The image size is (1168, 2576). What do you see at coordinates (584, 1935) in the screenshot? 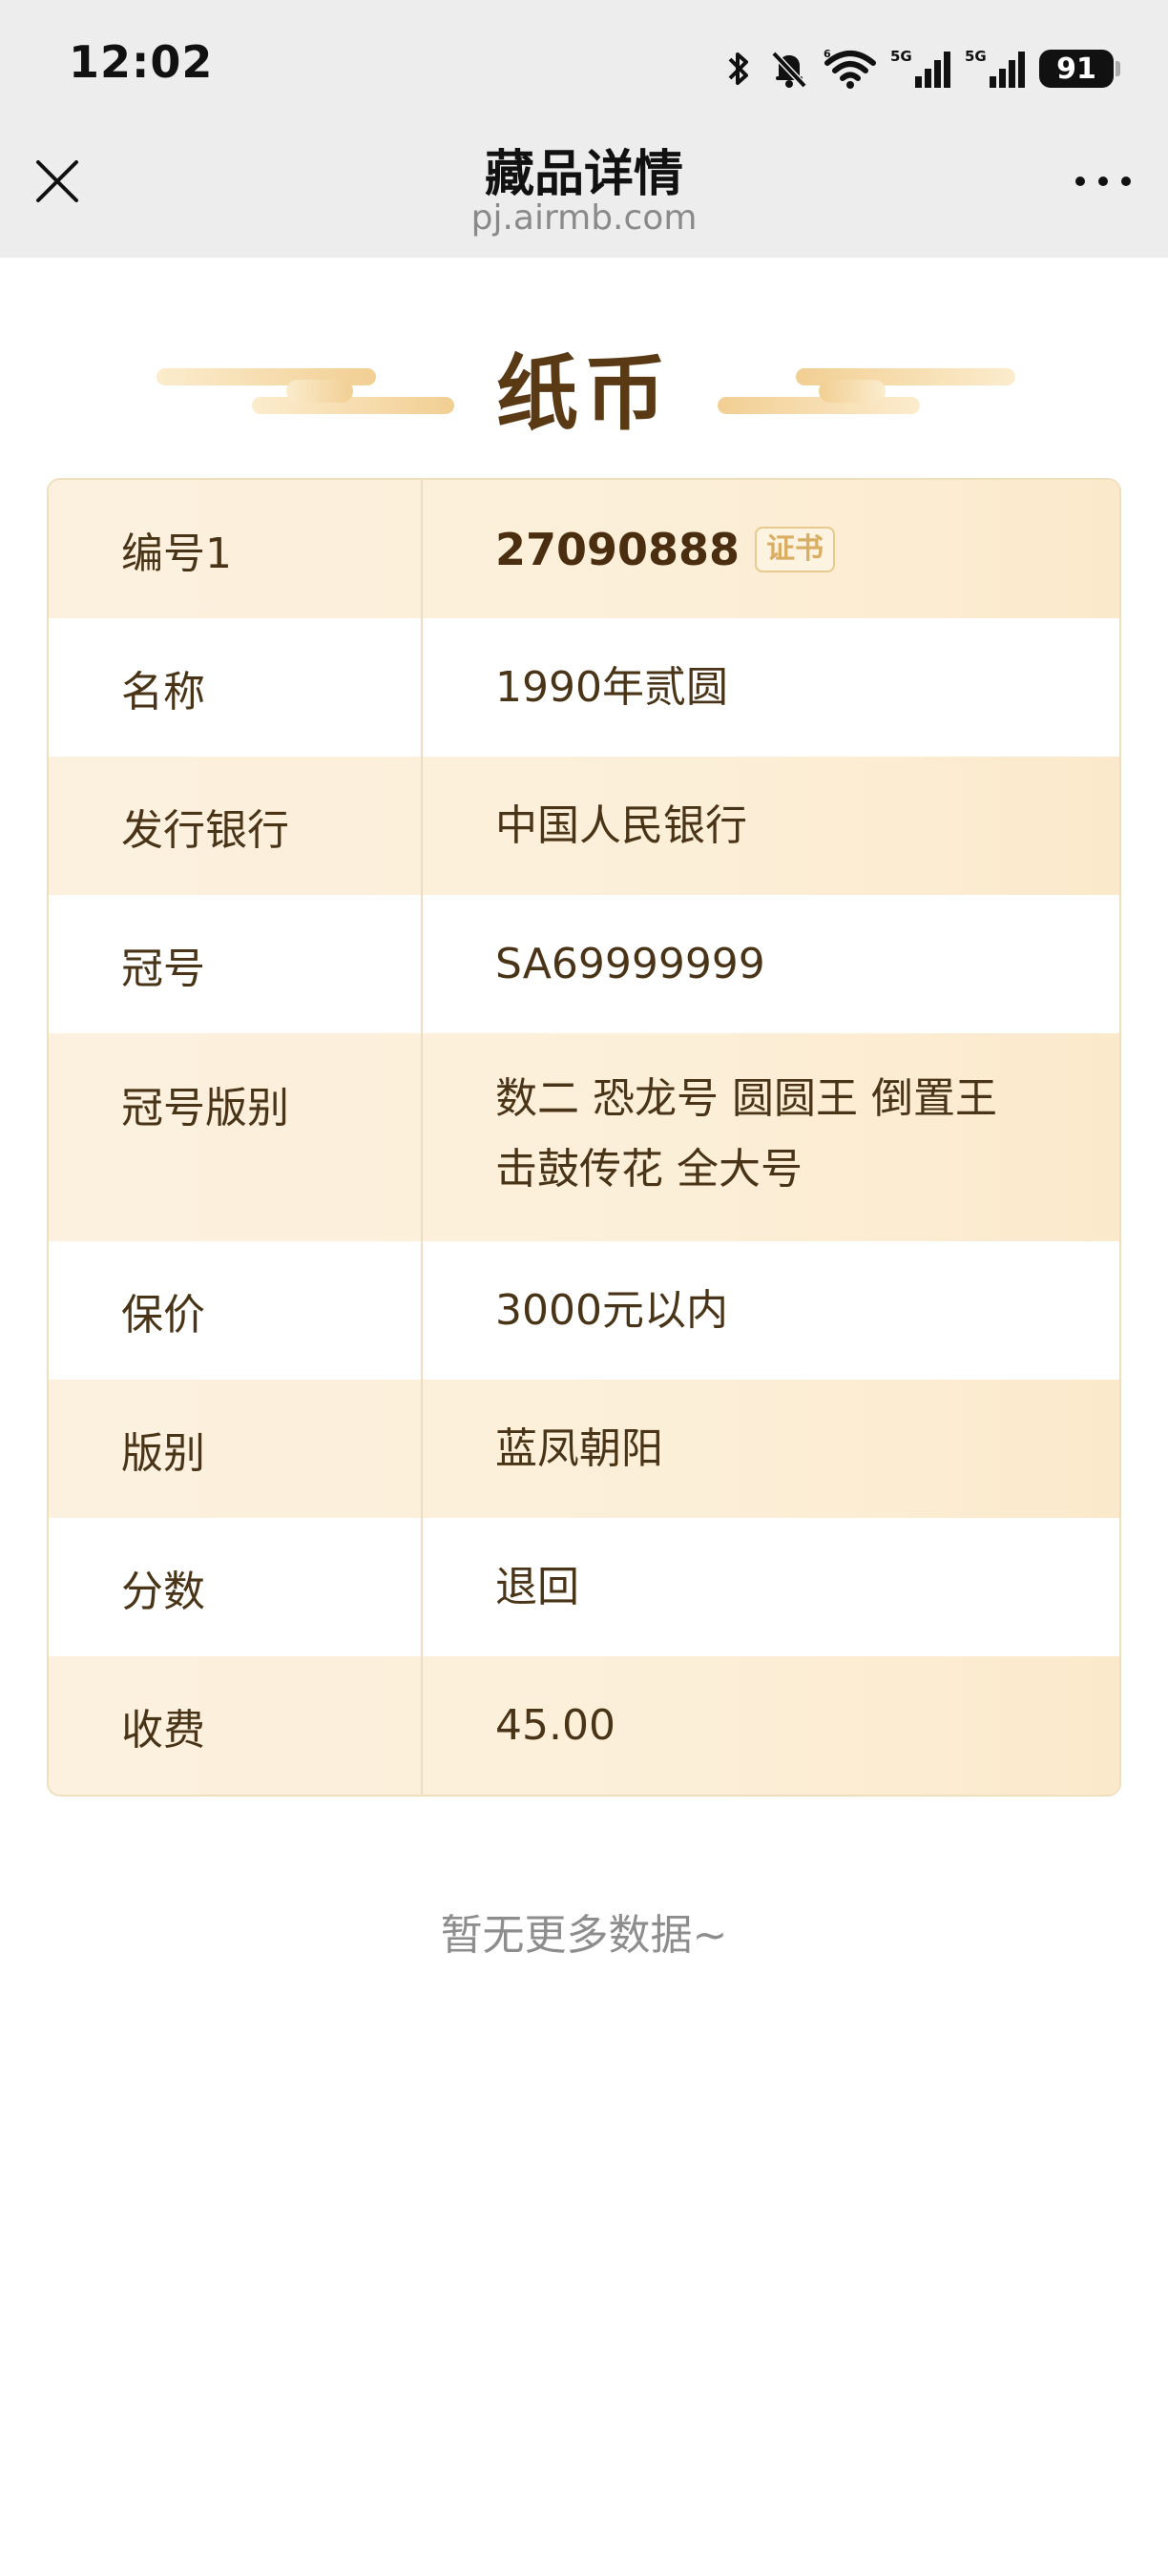
I see `no-more-data-text: 暂无更多数据~` at bounding box center [584, 1935].